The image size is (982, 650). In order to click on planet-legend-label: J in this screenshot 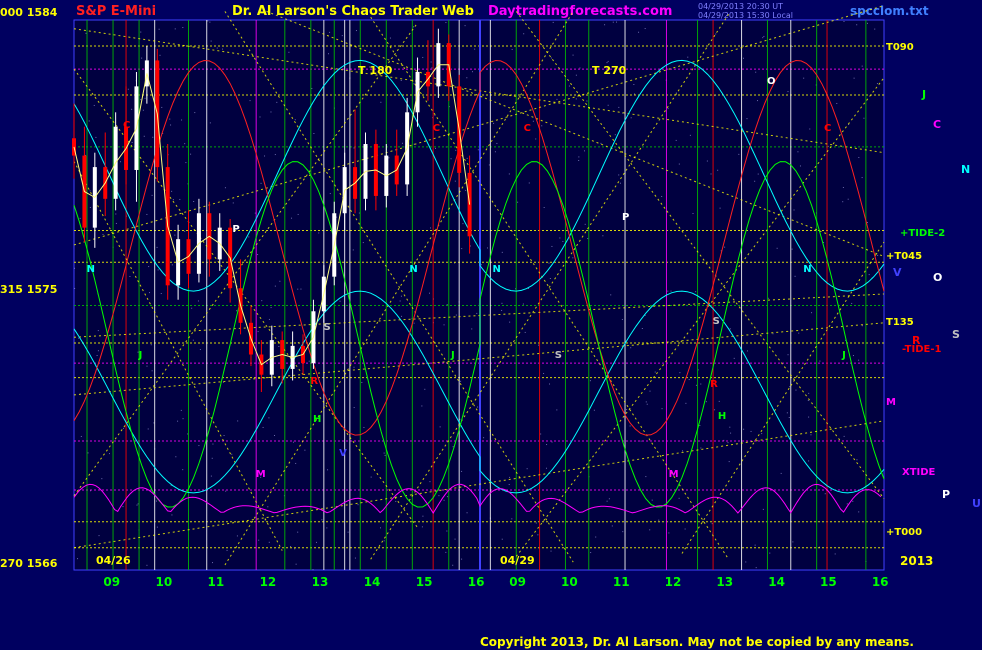, I will do `click(924, 94)`.